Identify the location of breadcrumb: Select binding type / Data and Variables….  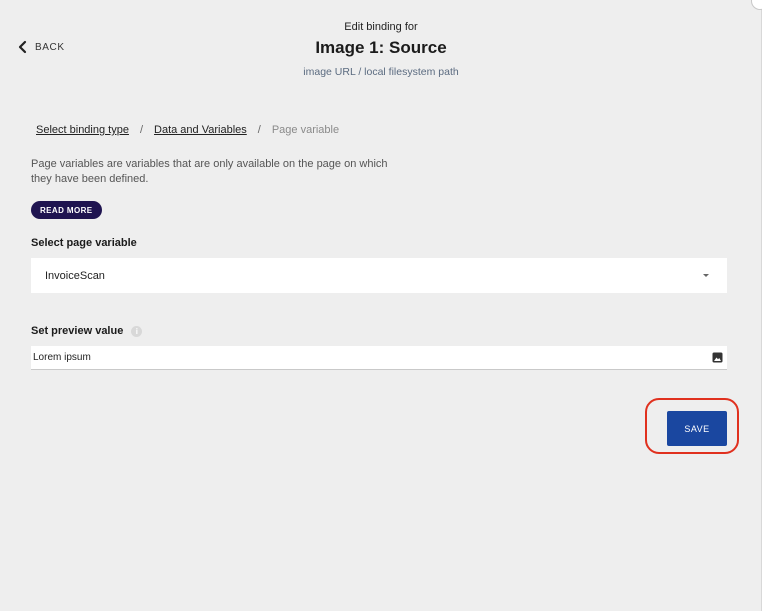
(187, 130).